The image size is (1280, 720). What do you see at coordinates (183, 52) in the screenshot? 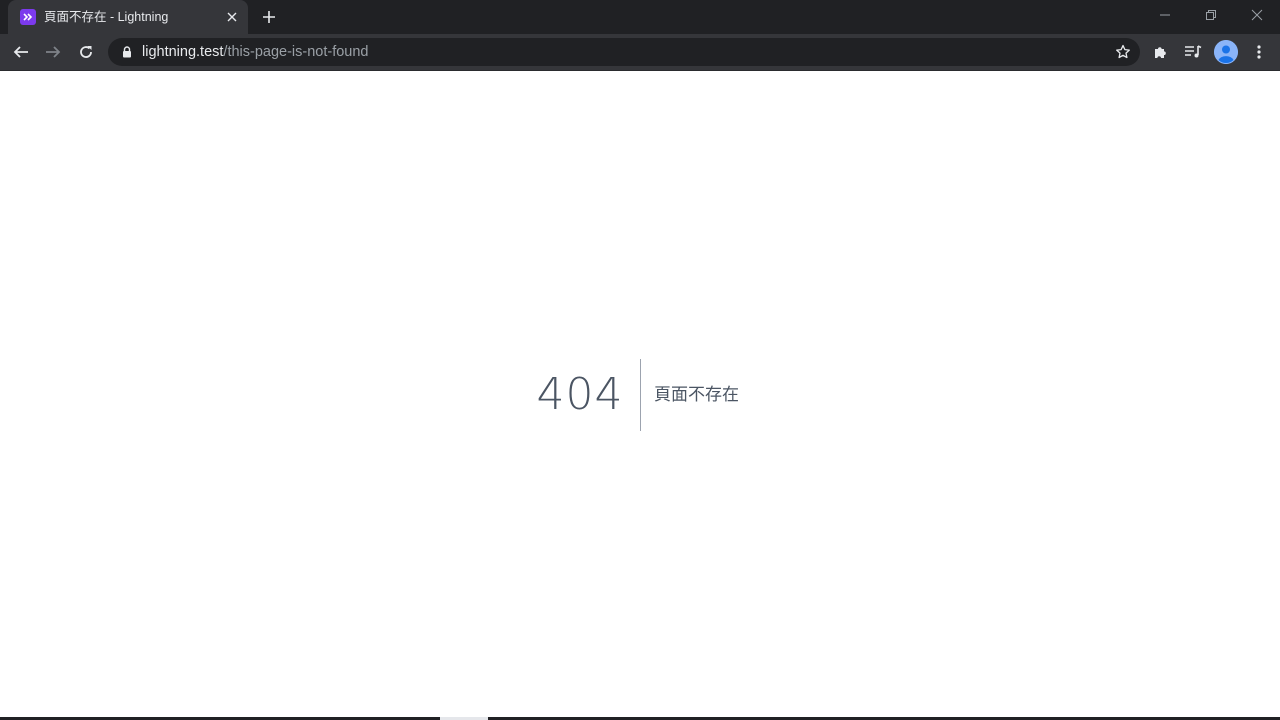
I see `url-host: lightning.test` at bounding box center [183, 52].